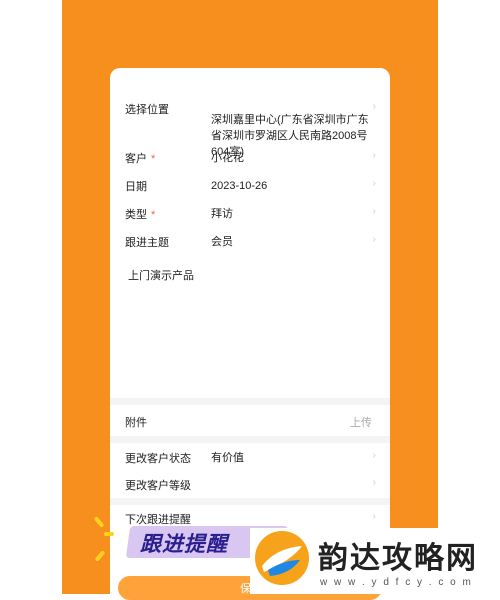 Image resolution: width=500 pixels, height=600 pixels. I want to click on watermark-logo-icon, so click(282, 558).